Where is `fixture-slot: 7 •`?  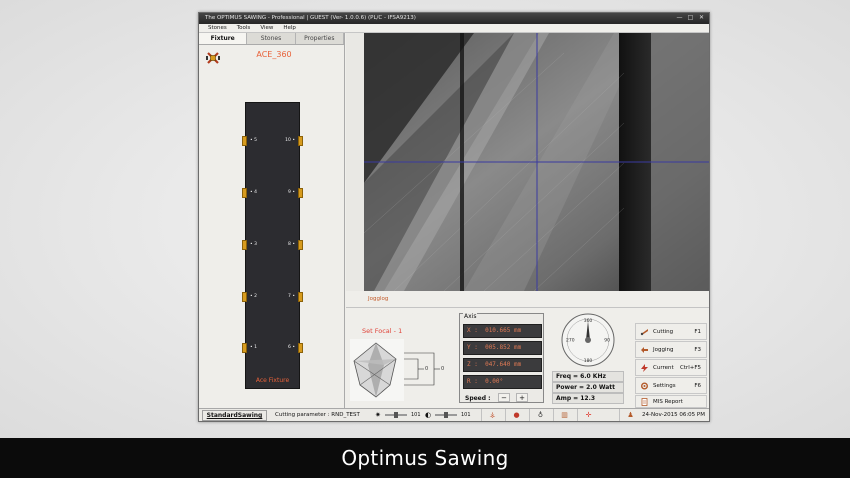 fixture-slot: 7 • is located at coordinates (293, 297).